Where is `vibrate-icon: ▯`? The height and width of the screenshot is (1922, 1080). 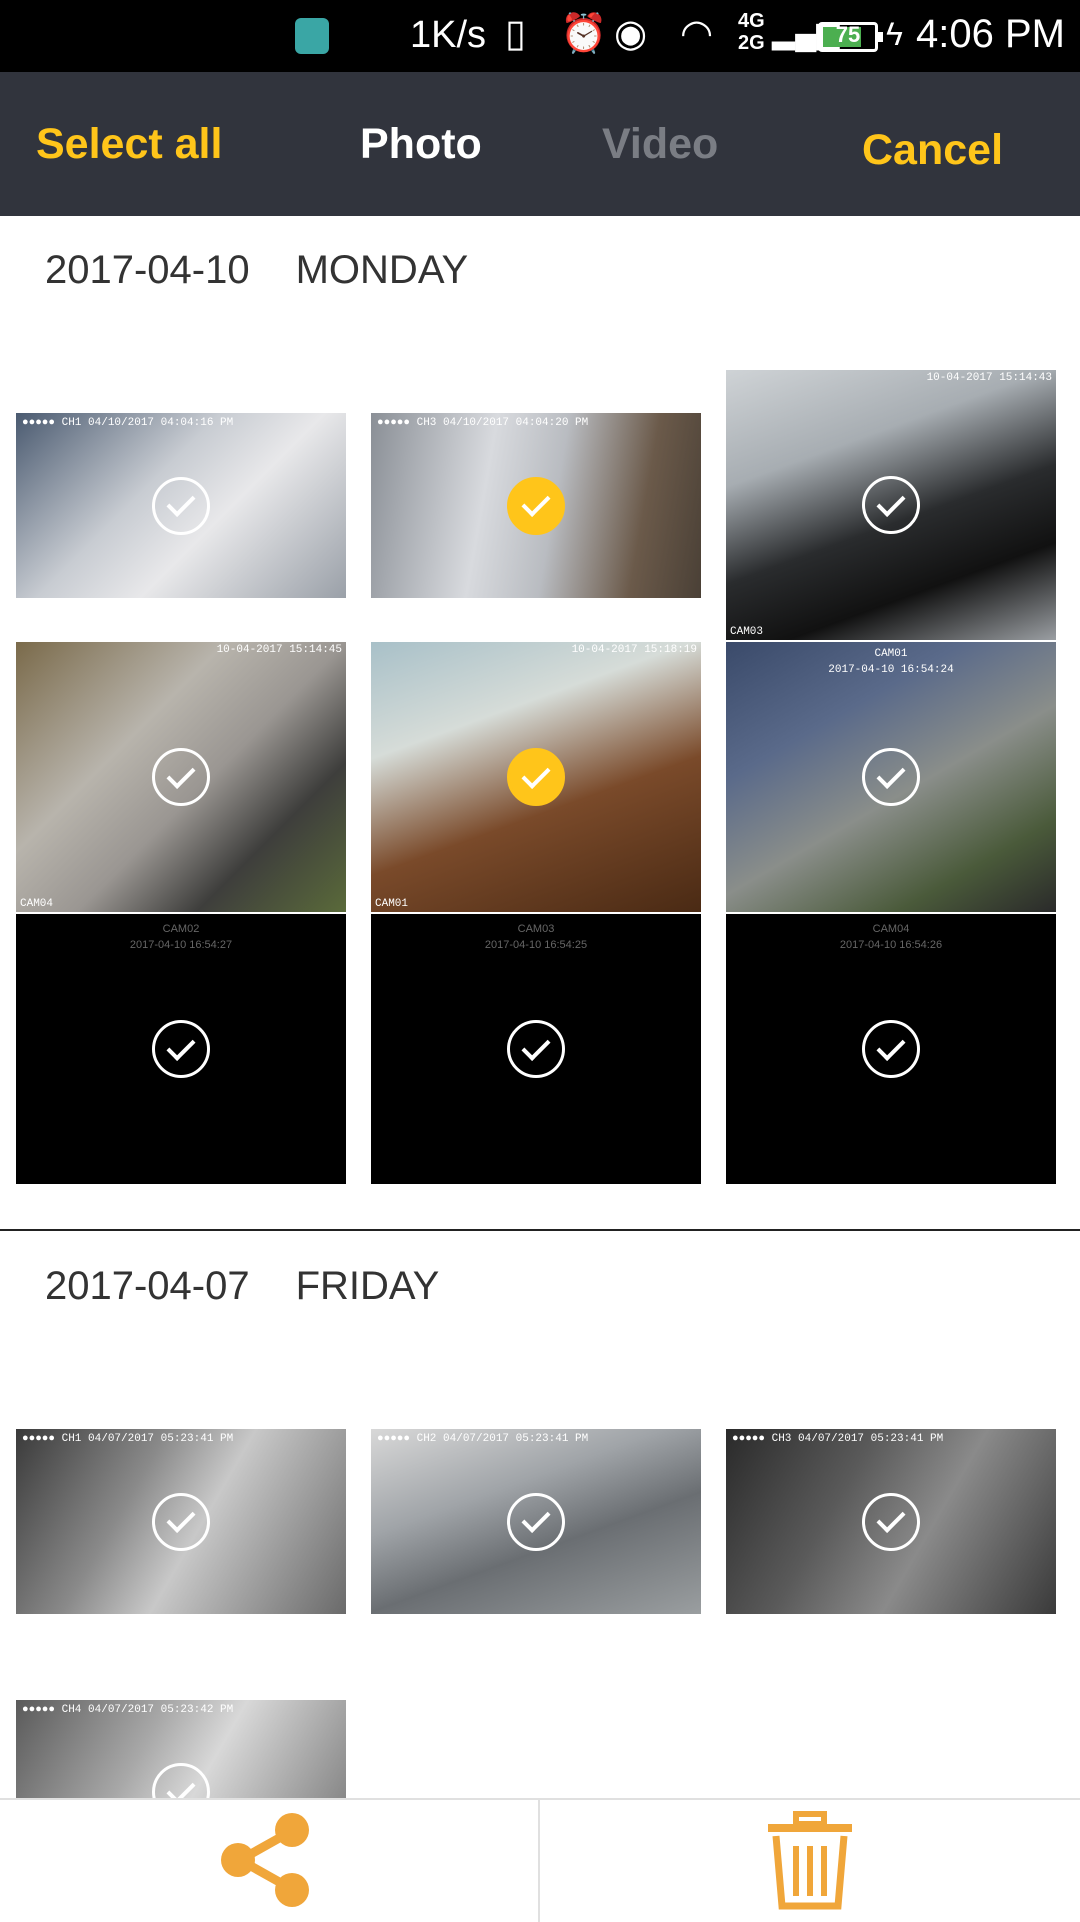 vibrate-icon: ▯ is located at coordinates (515, 34).